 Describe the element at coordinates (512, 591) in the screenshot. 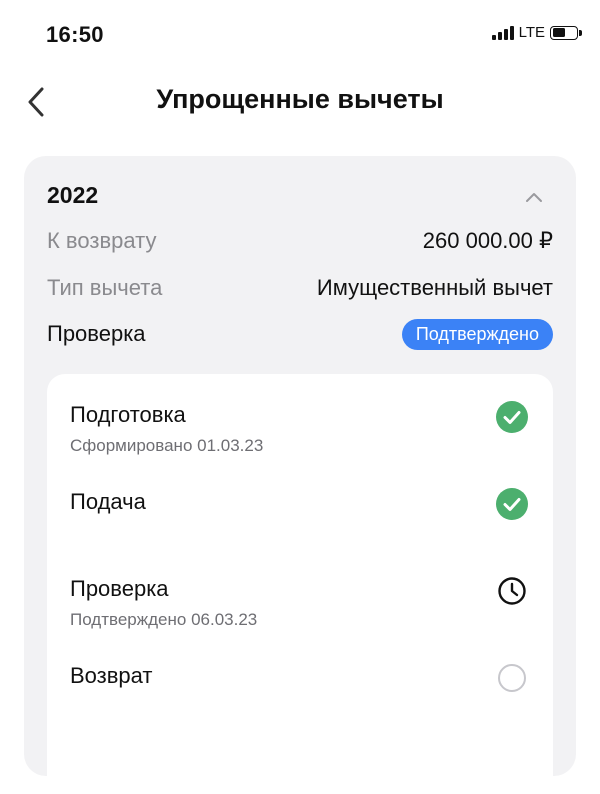

I see `clock-icon` at that location.